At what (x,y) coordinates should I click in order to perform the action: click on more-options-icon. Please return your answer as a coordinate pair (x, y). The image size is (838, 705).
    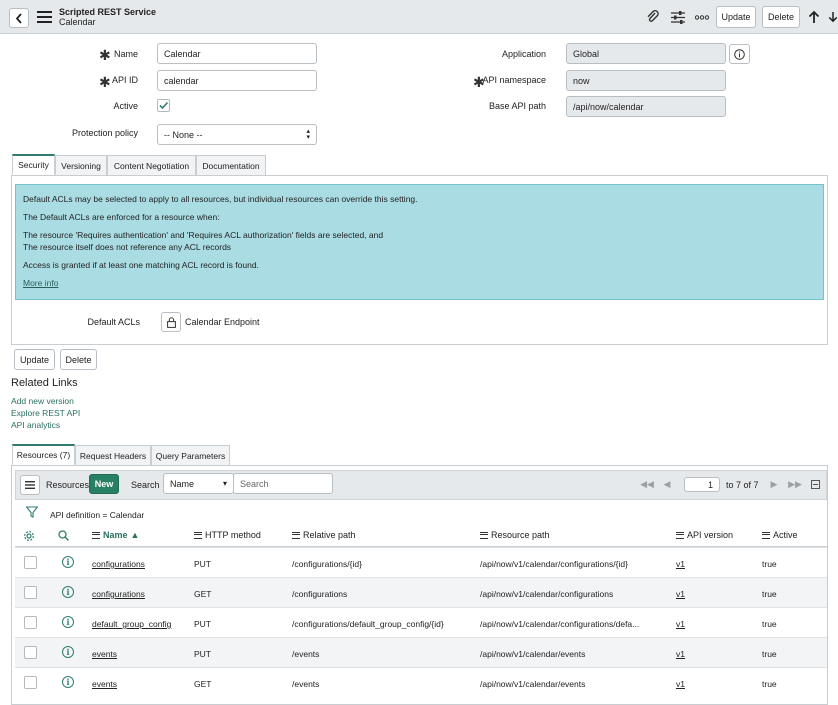
    Looking at the image, I should click on (702, 17).